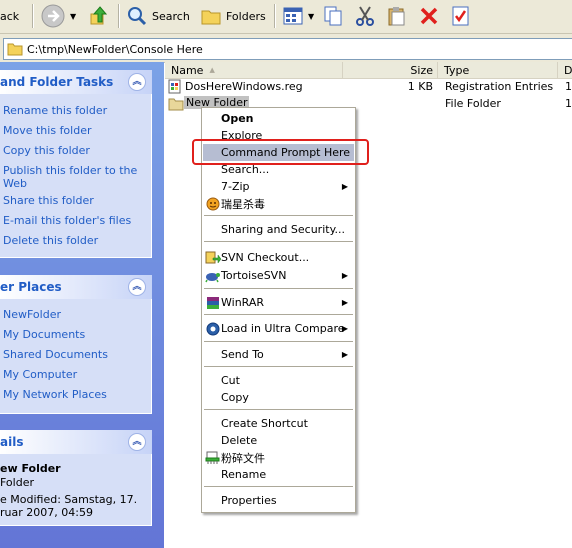 The width and height of the screenshot is (572, 548). What do you see at coordinates (421, 70) in the screenshot?
I see `column-size-label: Size` at bounding box center [421, 70].